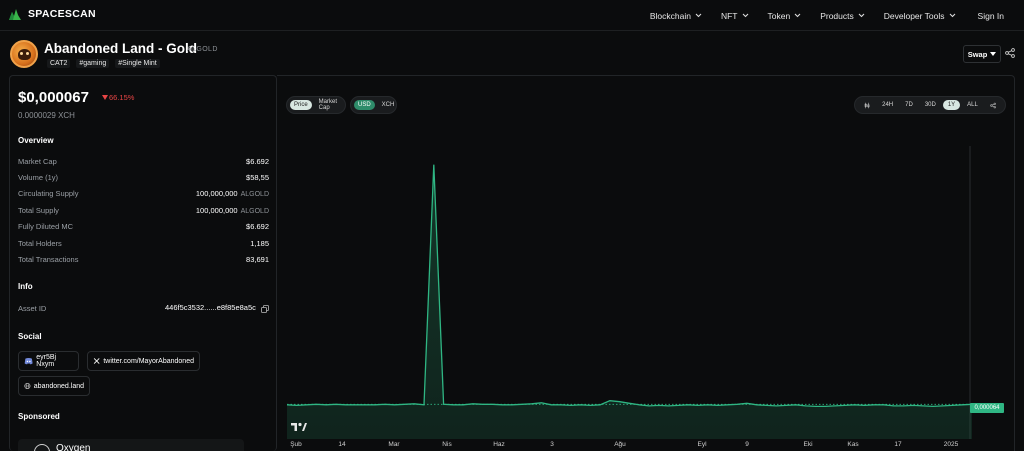 The width and height of the screenshot is (1024, 451). I want to click on token-symbol: ALGOLD, so click(202, 49).